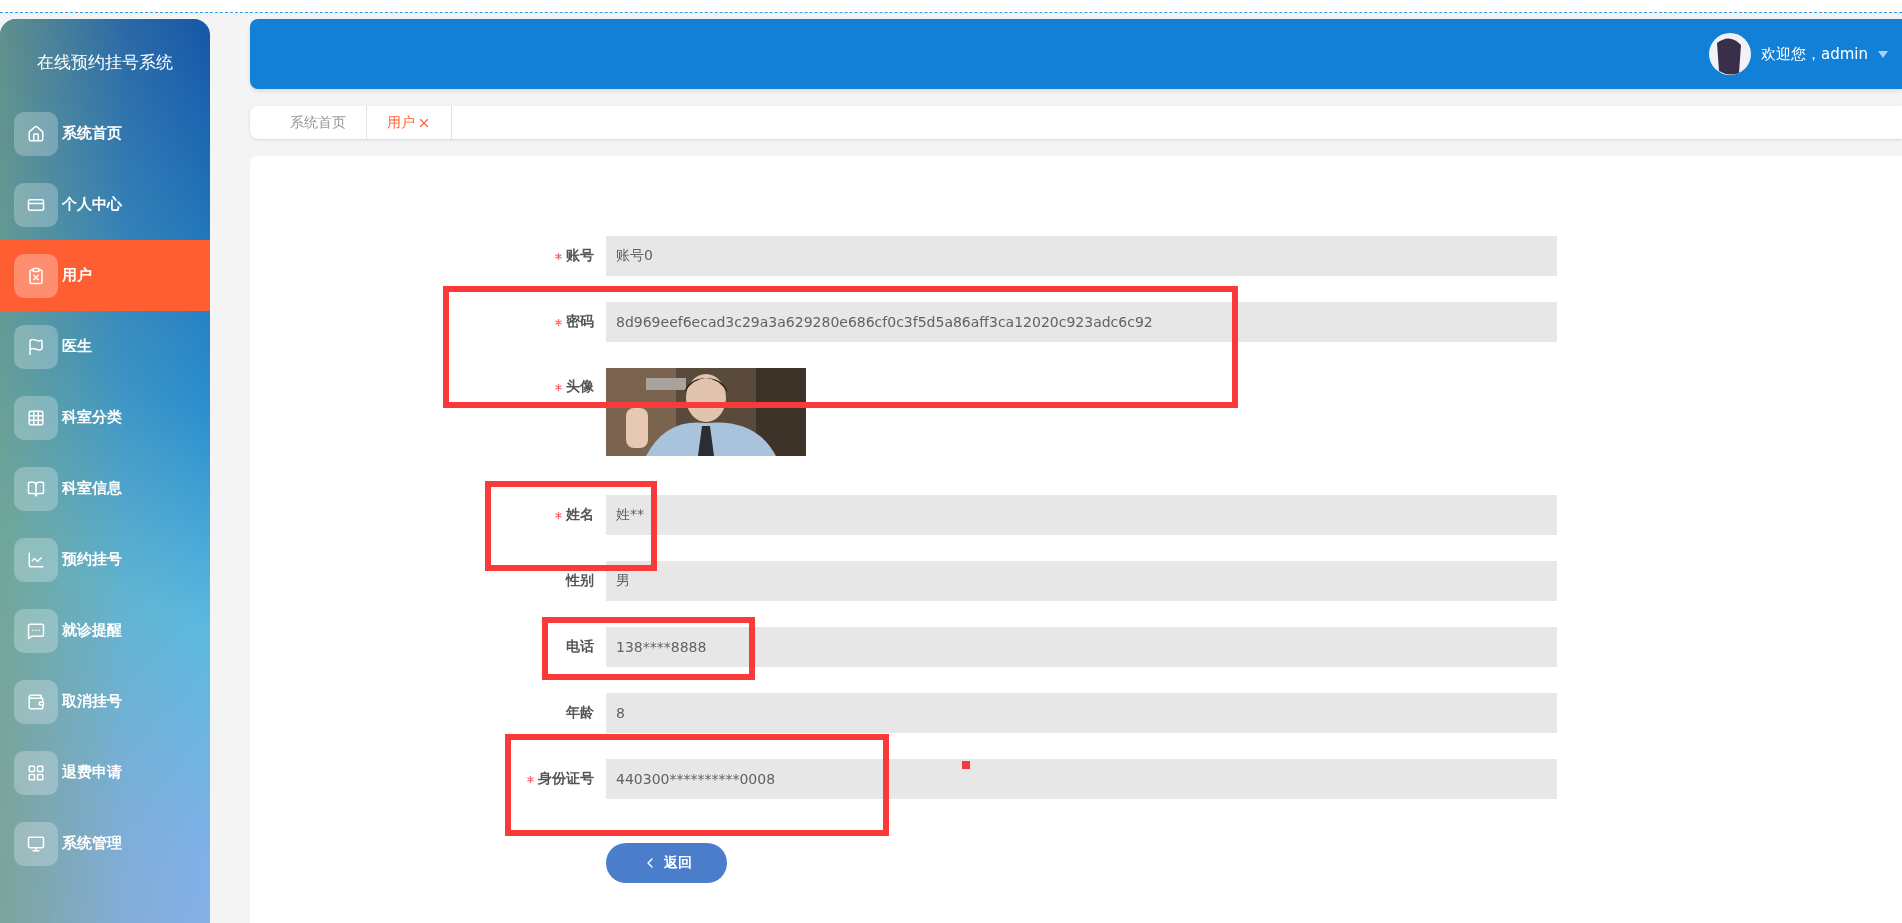 The width and height of the screenshot is (1902, 923). What do you see at coordinates (1883, 54) in the screenshot?
I see `caret-icon` at bounding box center [1883, 54].